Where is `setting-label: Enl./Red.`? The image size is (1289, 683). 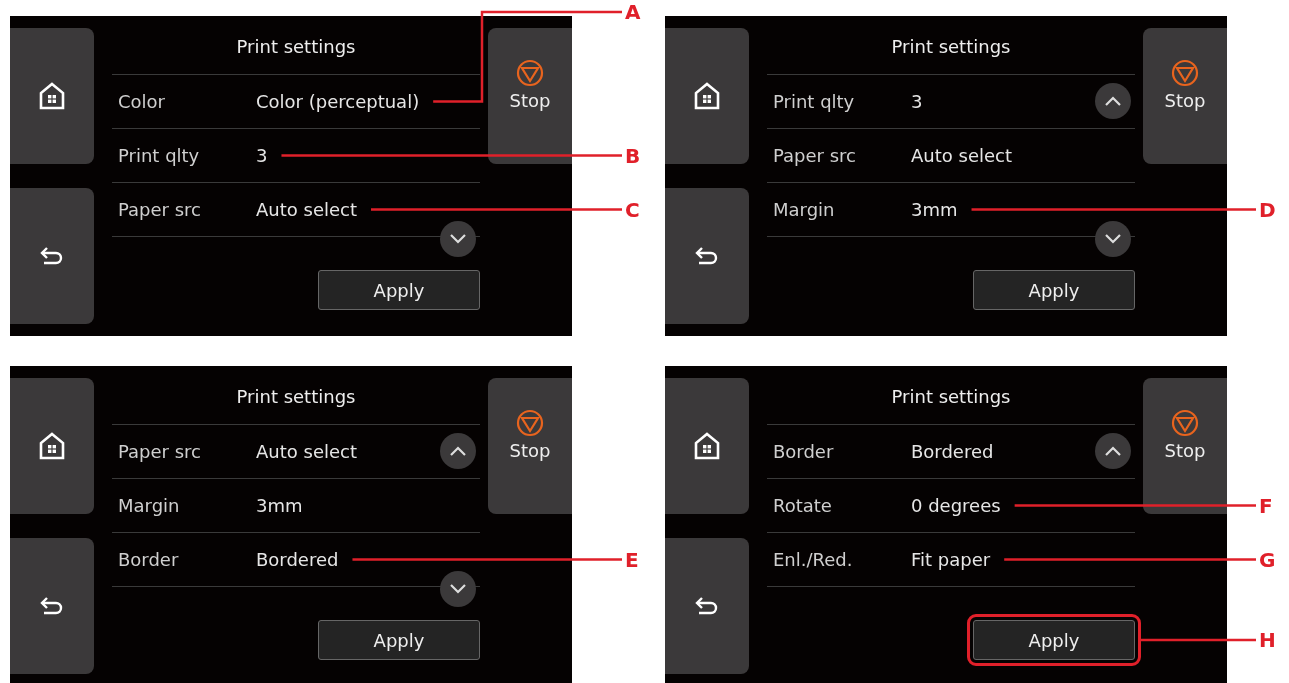
setting-label: Enl./Red. is located at coordinates (813, 560).